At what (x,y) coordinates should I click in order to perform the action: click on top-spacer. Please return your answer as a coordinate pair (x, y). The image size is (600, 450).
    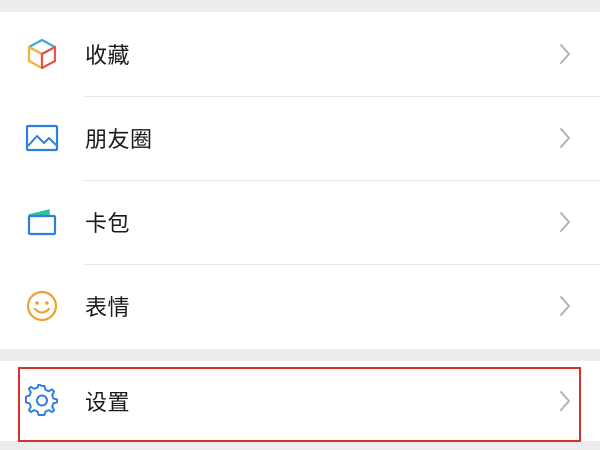
    Looking at the image, I should click on (300, 6).